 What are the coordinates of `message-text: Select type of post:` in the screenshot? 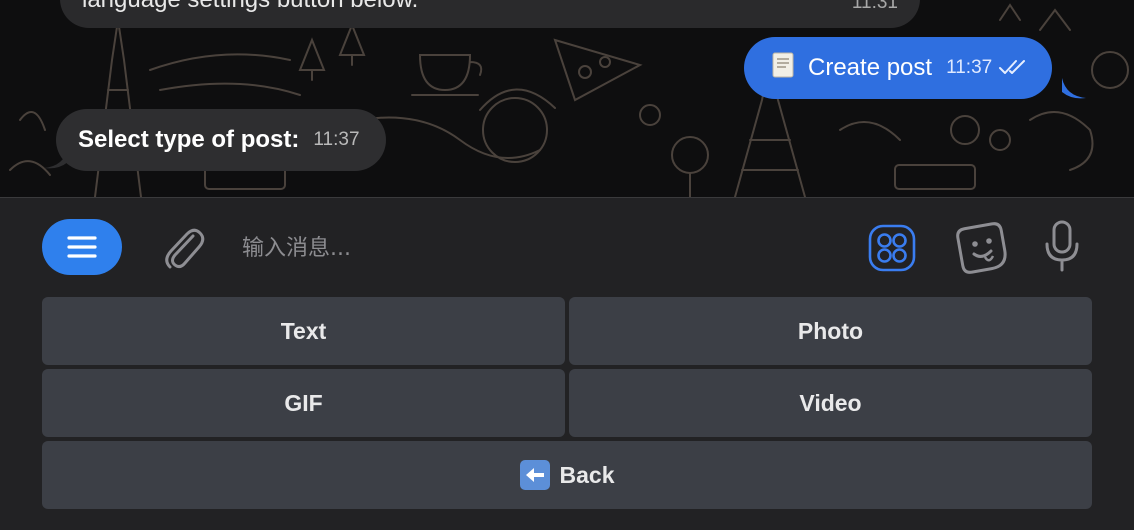 It's located at (189, 139).